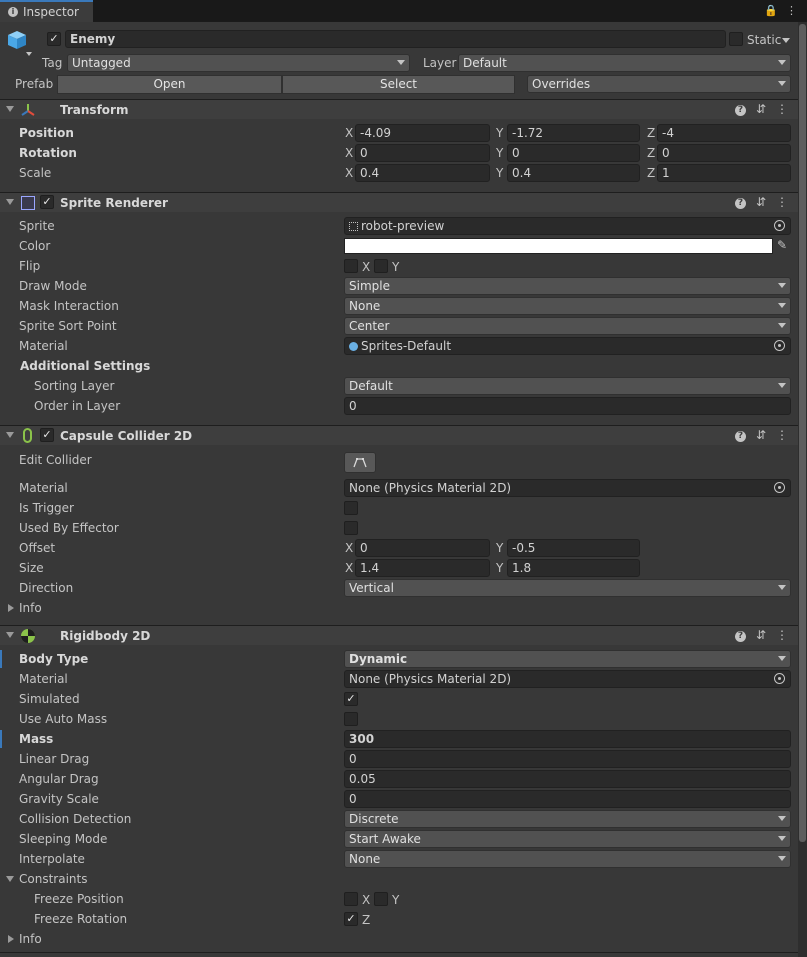 The height and width of the screenshot is (957, 807). I want to click on size-x-field: 1.4, so click(422, 568).